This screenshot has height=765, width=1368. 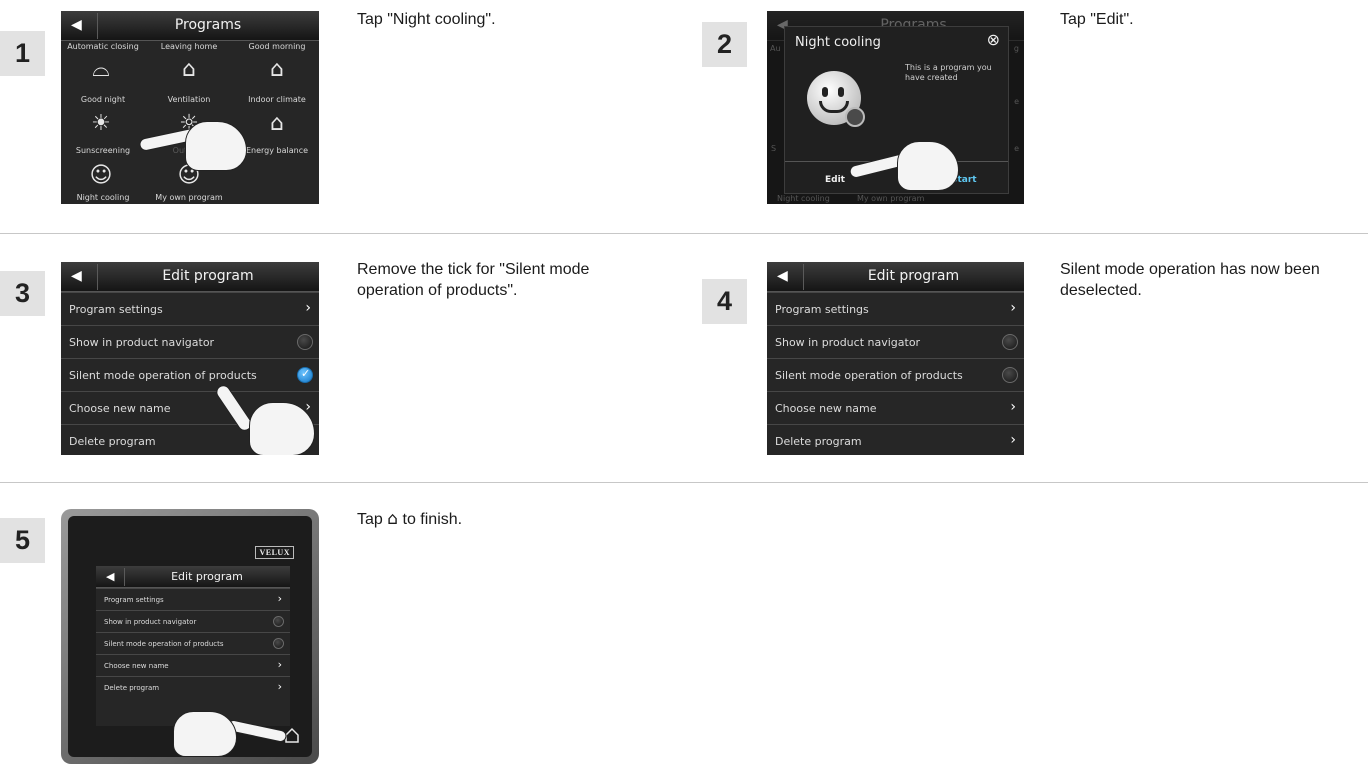 I want to click on velux-logo: VELUX, so click(x=274, y=552).